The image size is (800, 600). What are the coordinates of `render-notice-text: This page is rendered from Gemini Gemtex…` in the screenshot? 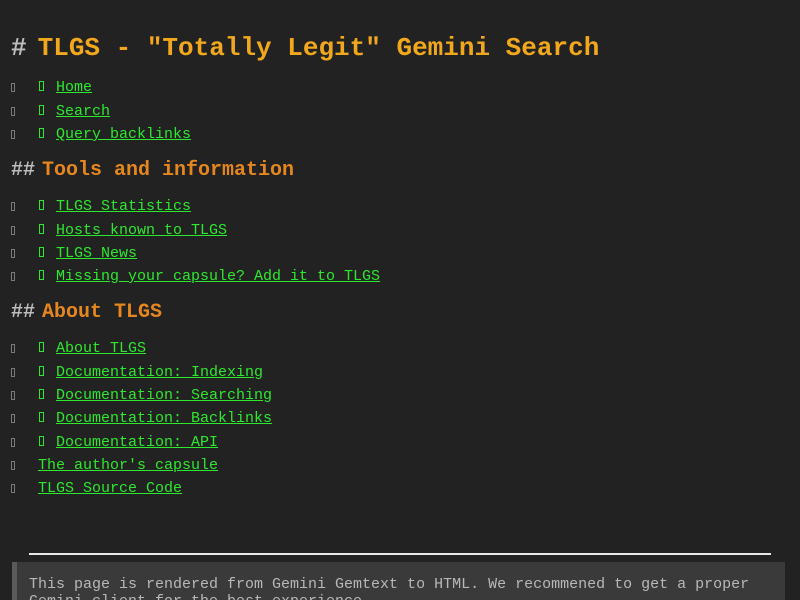 It's located at (389, 588).